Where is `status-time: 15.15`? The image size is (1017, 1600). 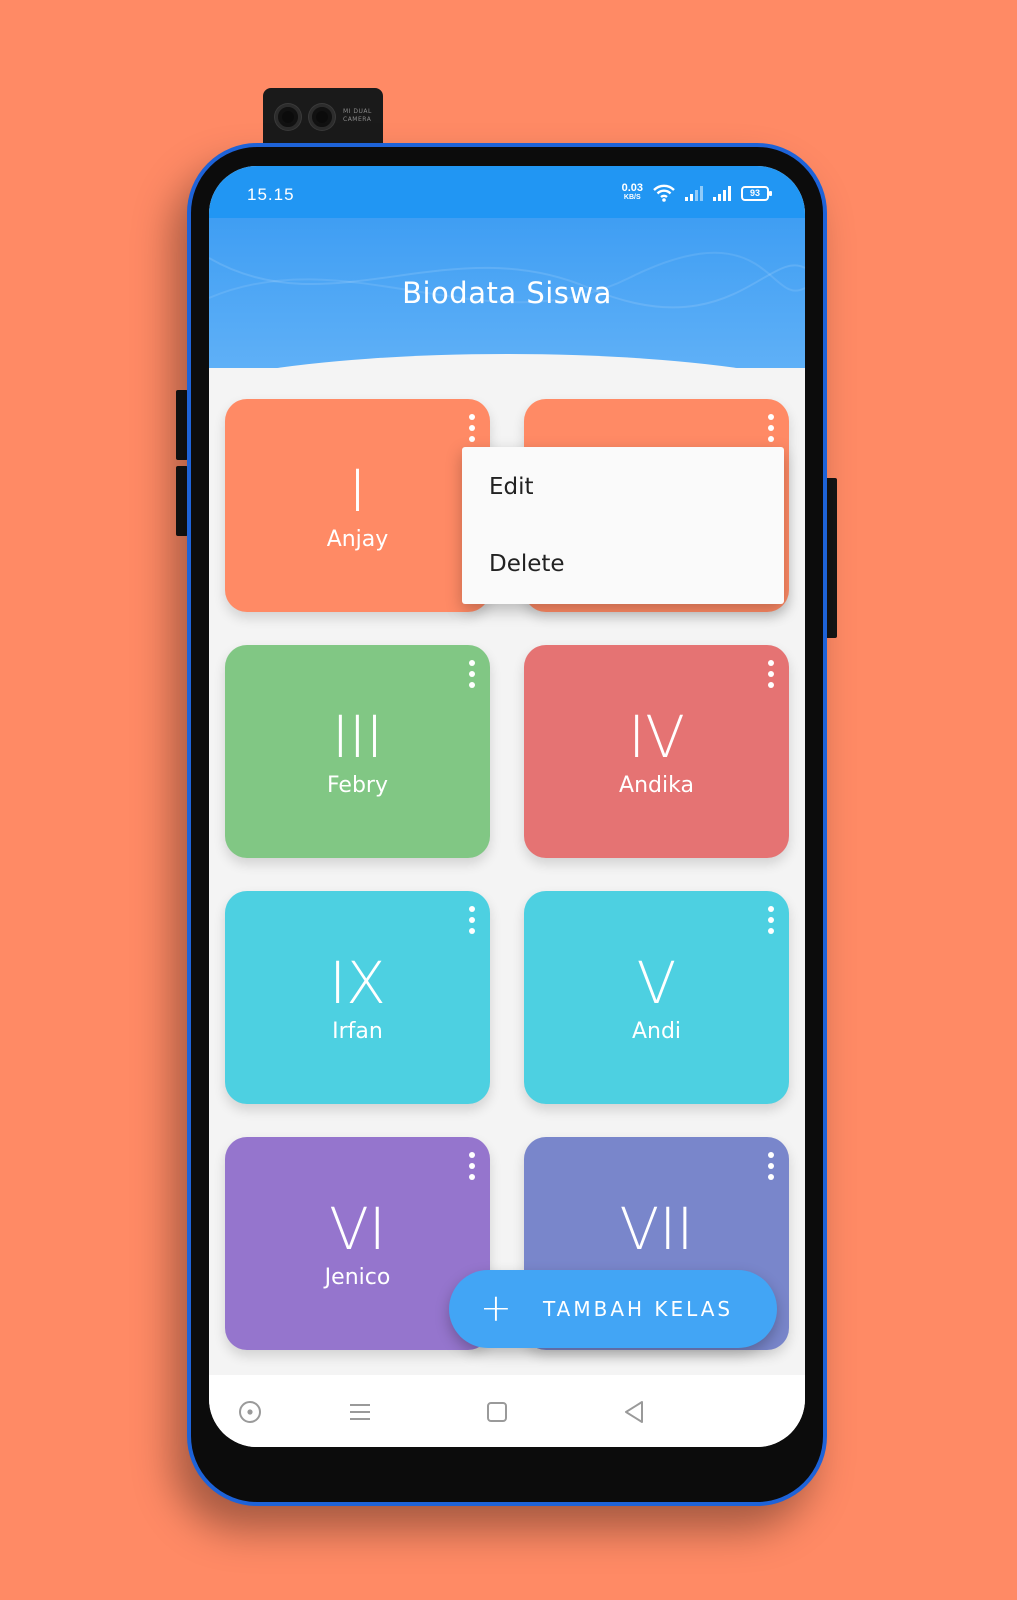
status-time: 15.15 is located at coordinates (271, 194).